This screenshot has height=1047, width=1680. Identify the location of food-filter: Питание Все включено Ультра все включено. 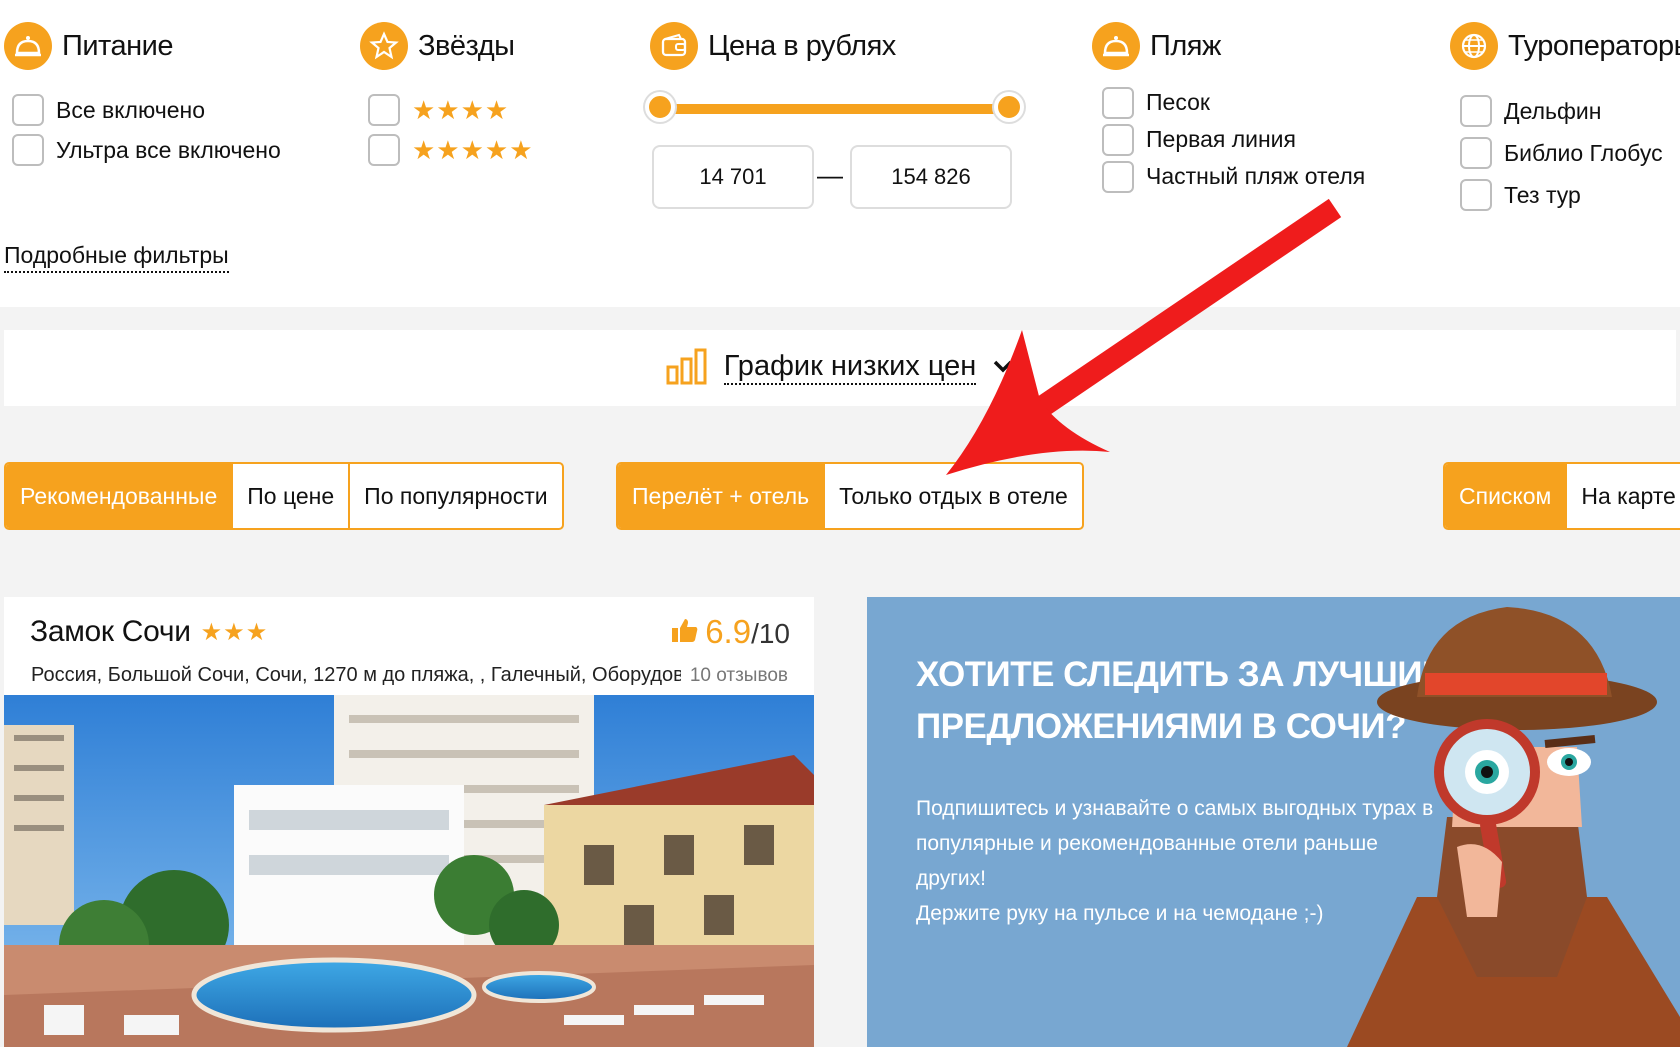
(142, 96).